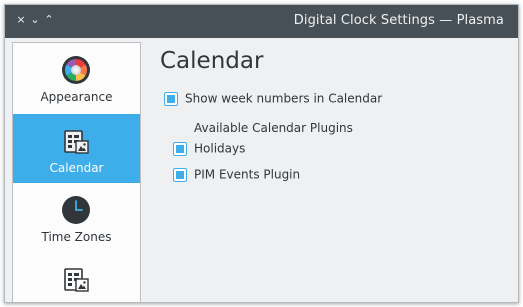 This screenshot has height=307, width=523. Describe the element at coordinates (76, 168) in the screenshot. I see `sidebar-item-label: Calendar` at that location.